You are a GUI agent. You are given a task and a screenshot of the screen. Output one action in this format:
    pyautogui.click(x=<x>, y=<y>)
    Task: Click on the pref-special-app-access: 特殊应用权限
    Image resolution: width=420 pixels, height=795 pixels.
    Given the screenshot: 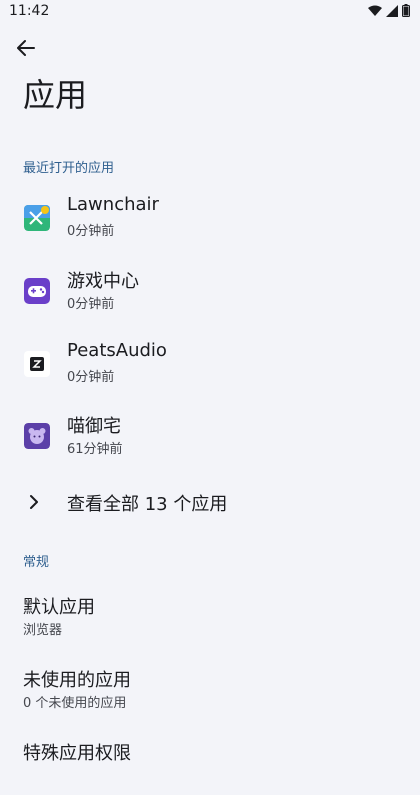 What is the action you would take?
    pyautogui.click(x=210, y=762)
    